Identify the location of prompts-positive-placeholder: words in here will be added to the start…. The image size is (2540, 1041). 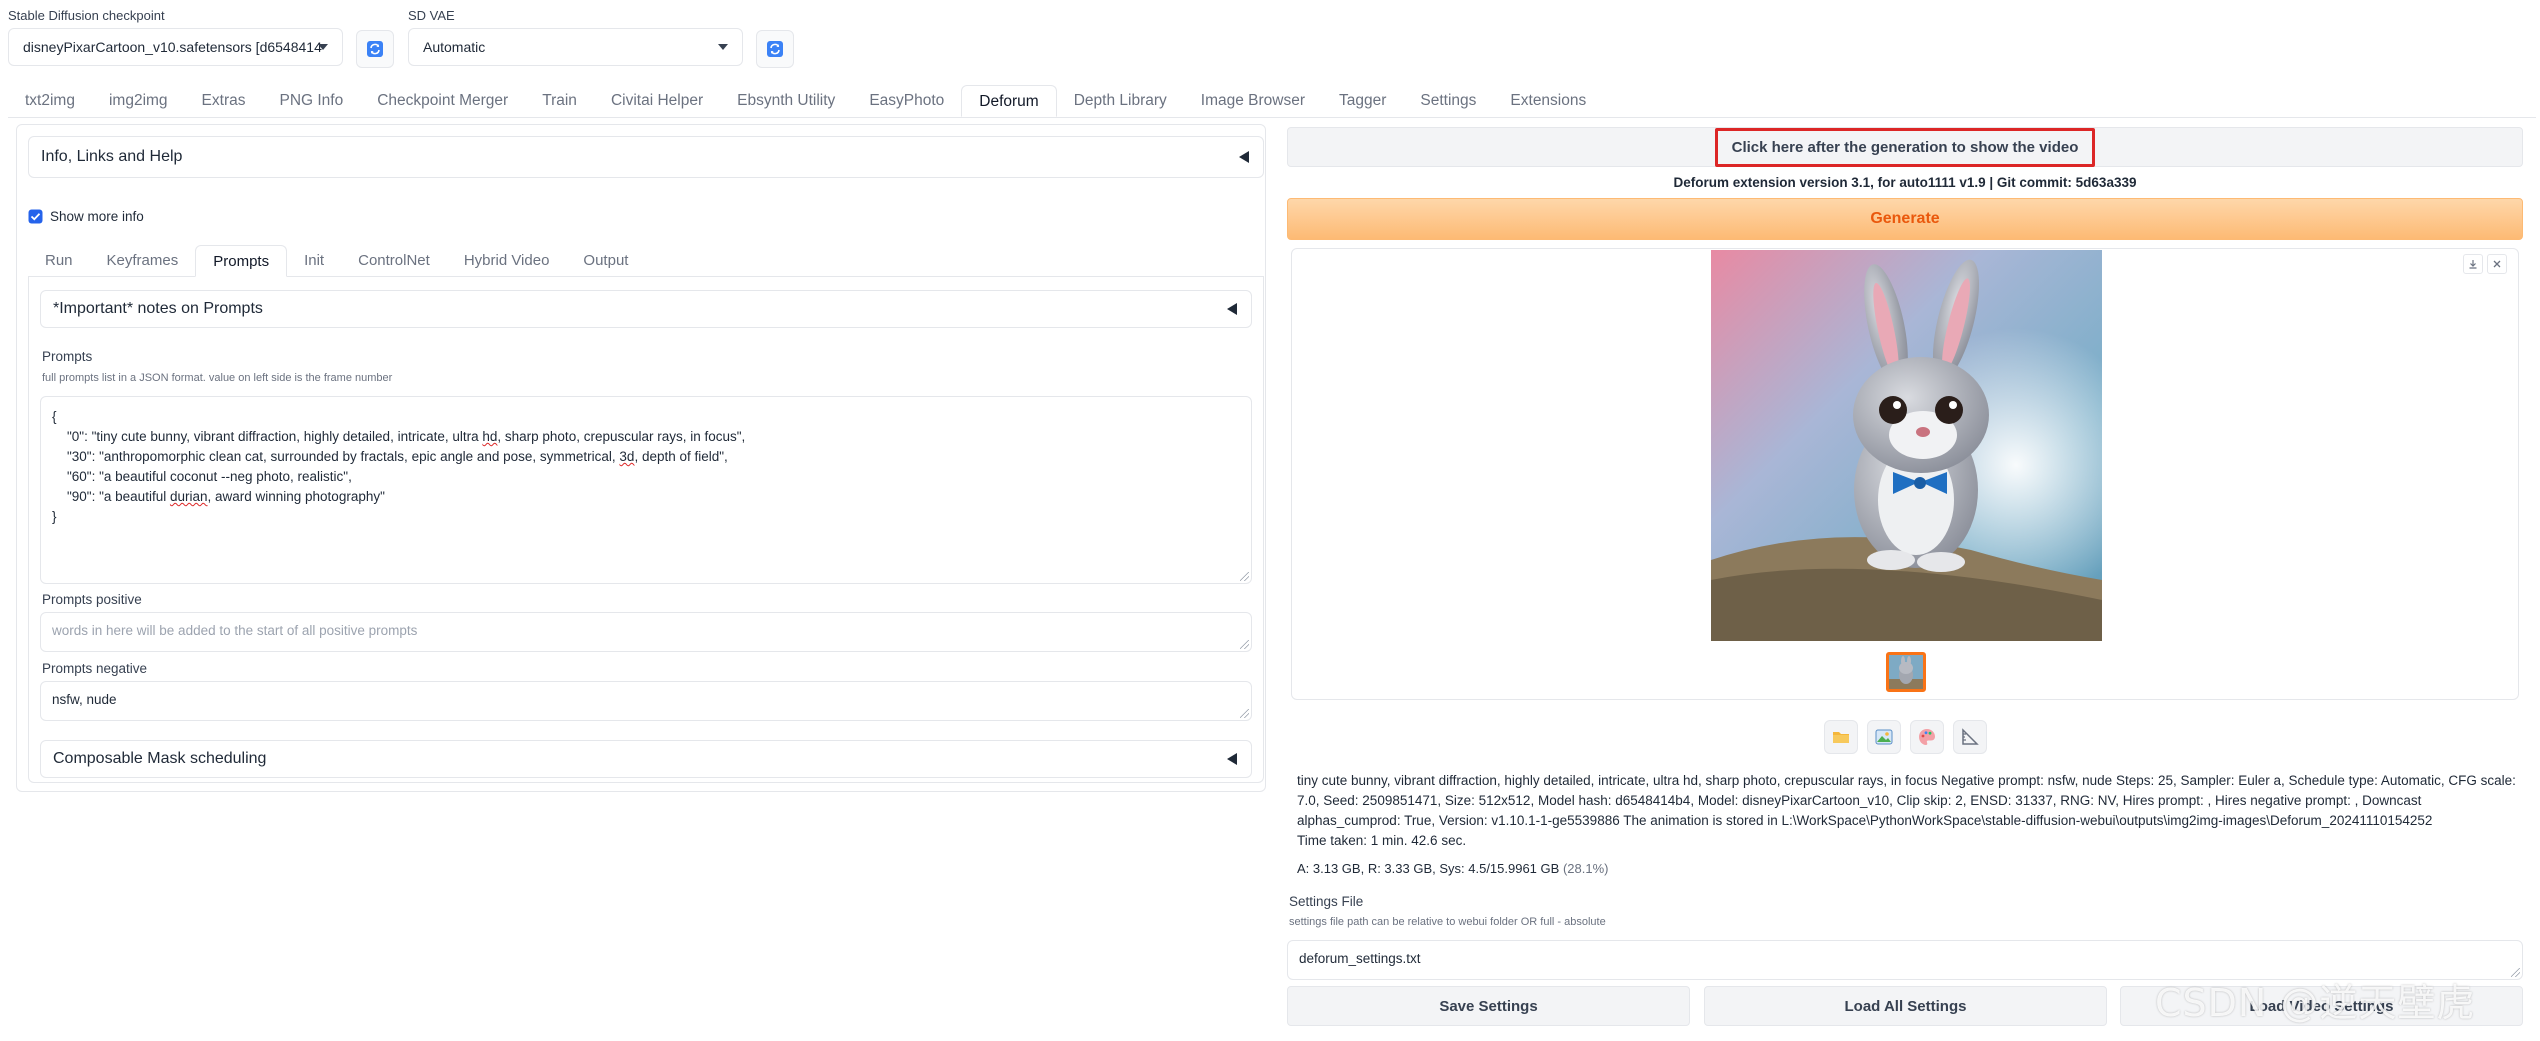
(235, 630).